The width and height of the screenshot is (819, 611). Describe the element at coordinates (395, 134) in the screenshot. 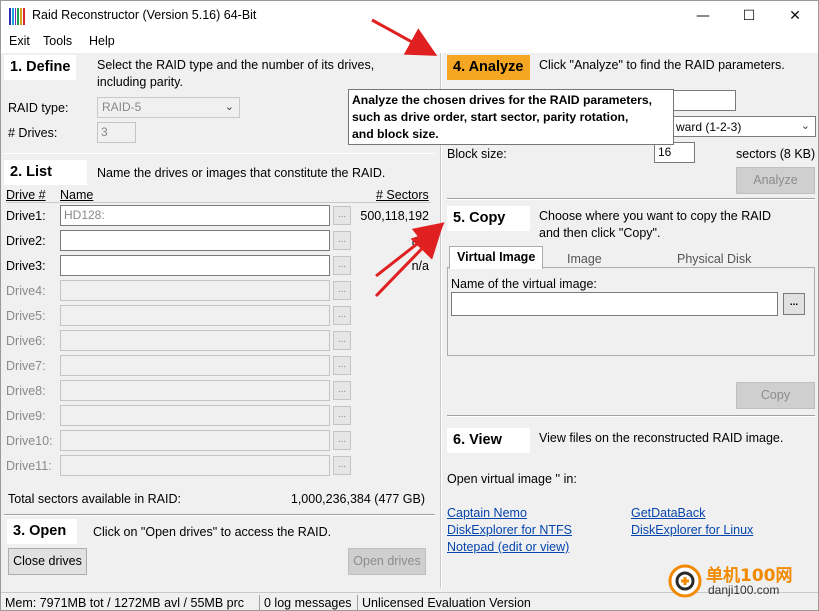

I see `tooltip-line3: and block size.` at that location.